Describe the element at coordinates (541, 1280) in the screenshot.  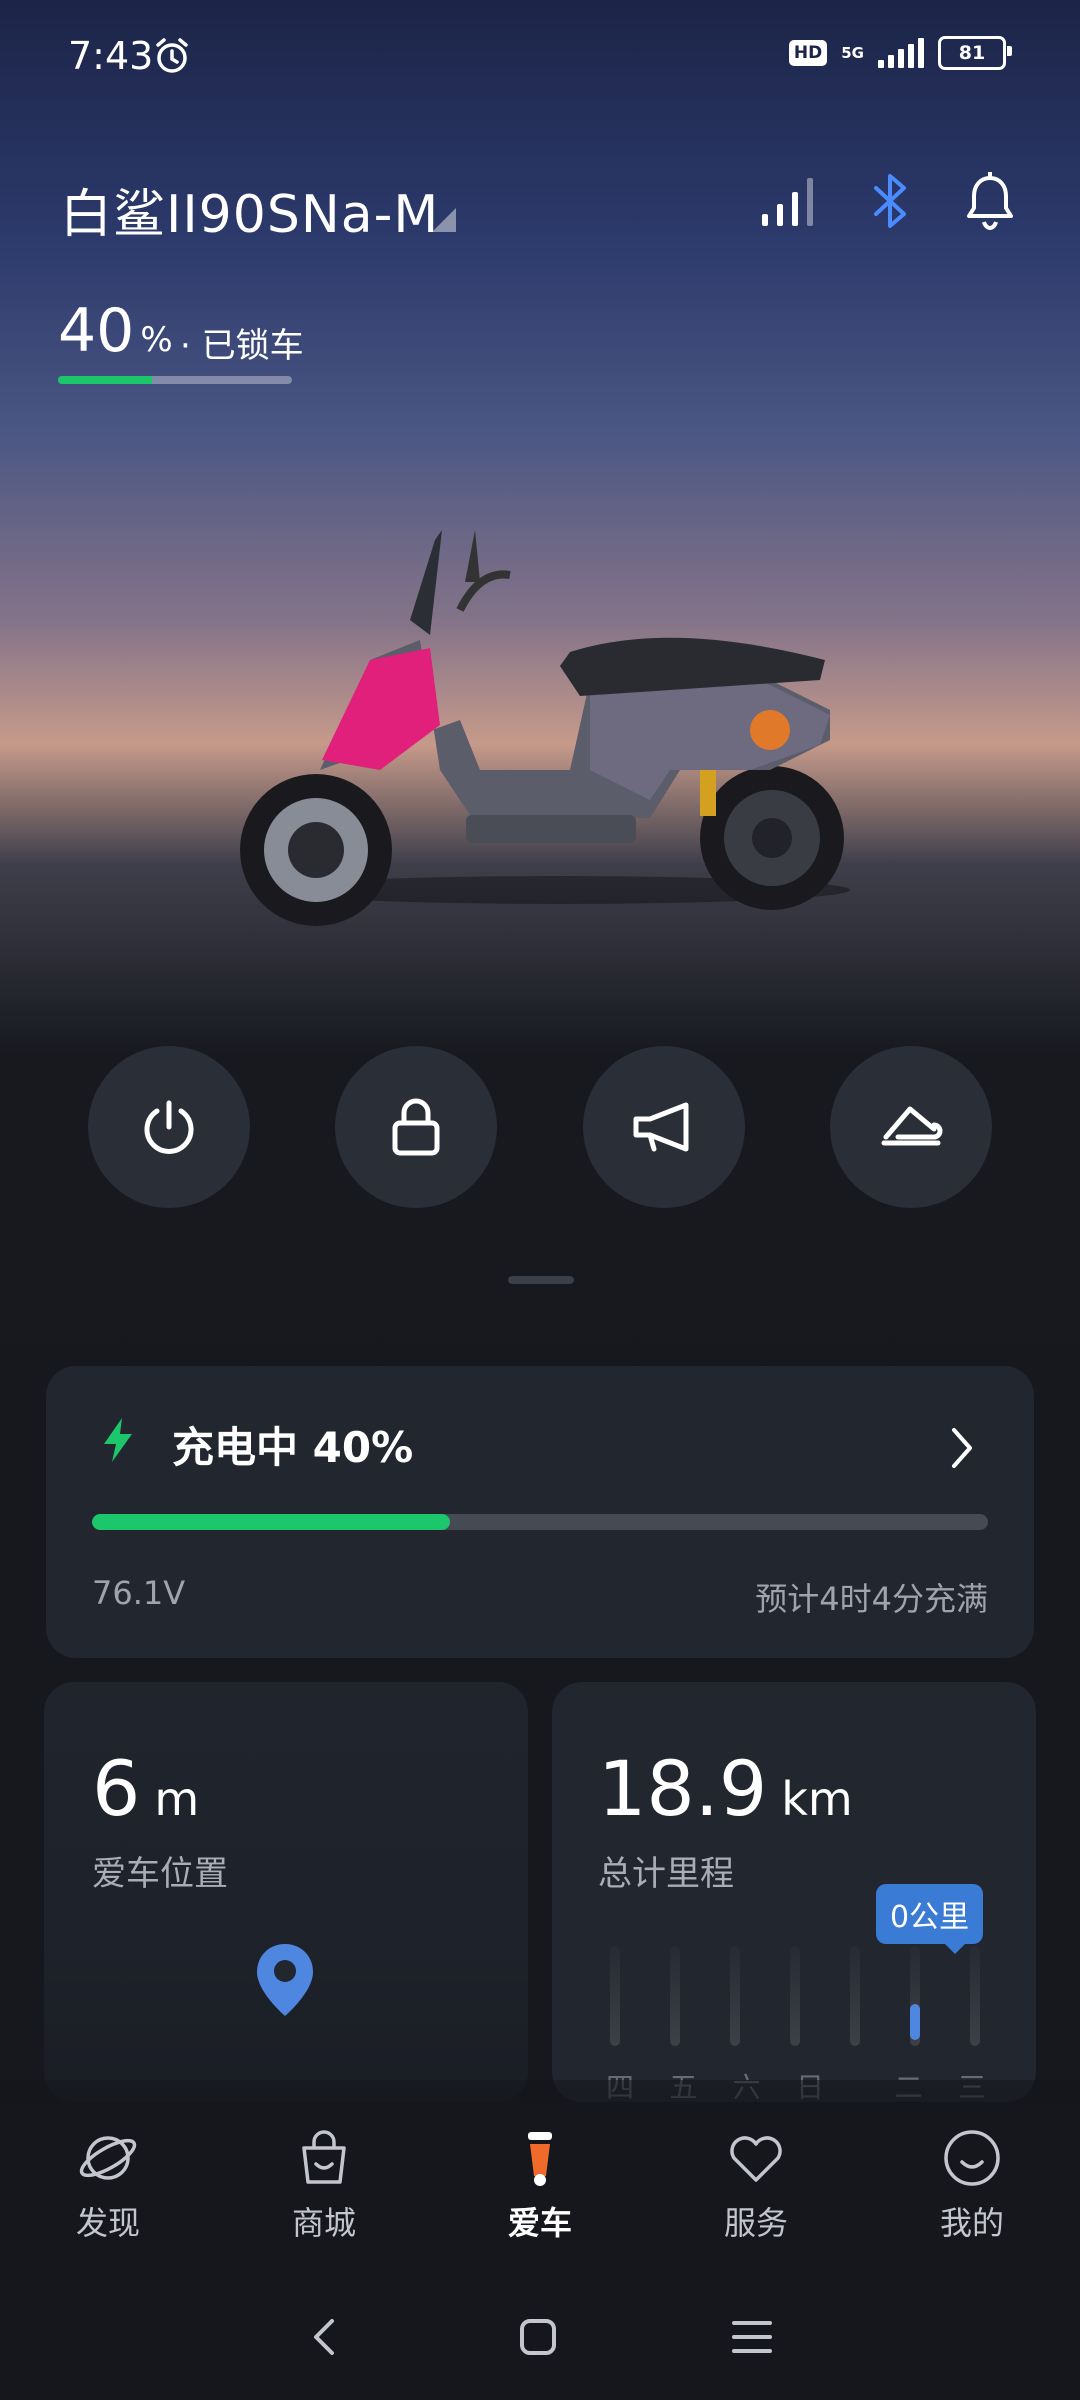
I see `drag-handle` at that location.